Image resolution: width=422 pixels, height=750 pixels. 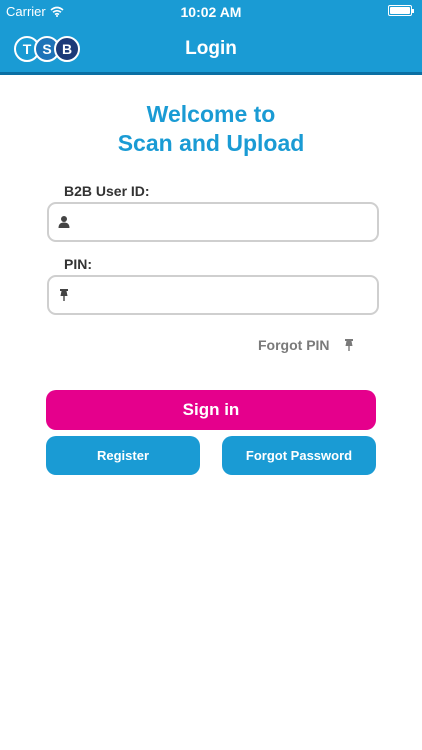 I want to click on top-bar: Carrier 10:02 AM T S B Login, so click(x=211, y=37).